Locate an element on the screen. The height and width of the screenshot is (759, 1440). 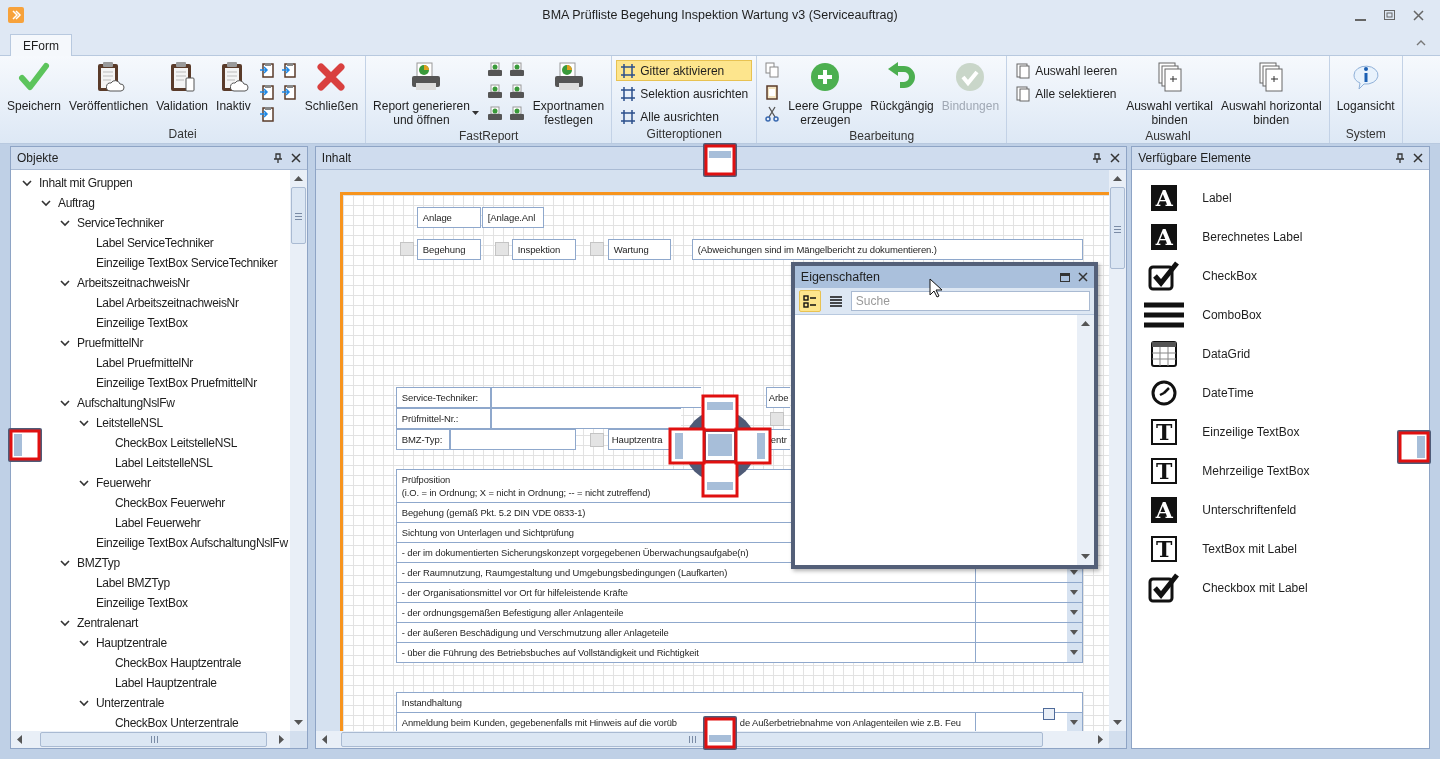
tree-item: Label BMZTyp is located at coordinates (133, 583).